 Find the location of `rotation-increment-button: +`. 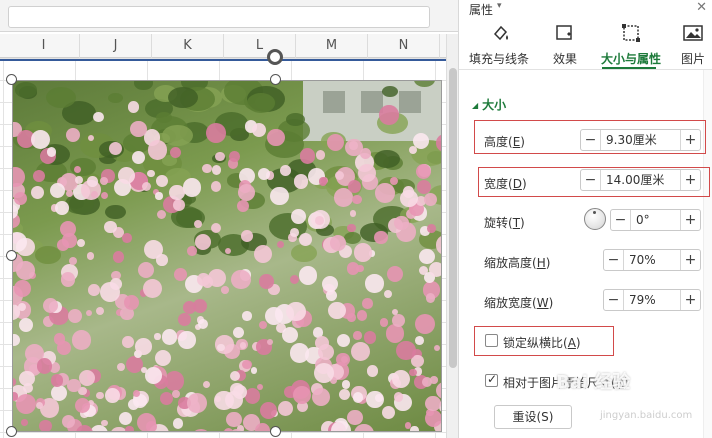

rotation-increment-button: + is located at coordinates (690, 220).